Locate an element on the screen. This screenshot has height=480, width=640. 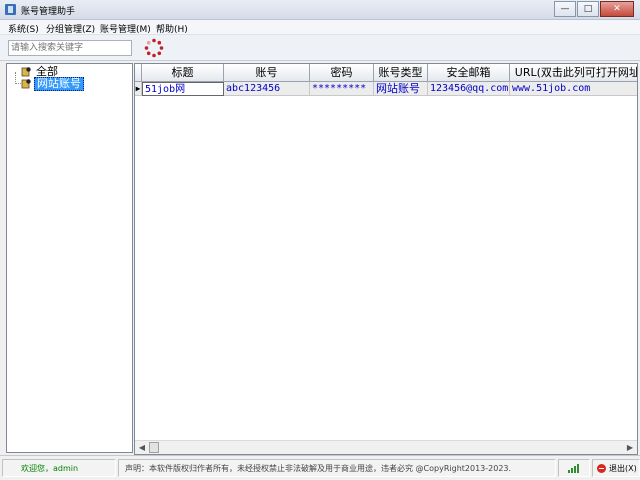
scroll-right-icon: ▶ is located at coordinates (630, 447).